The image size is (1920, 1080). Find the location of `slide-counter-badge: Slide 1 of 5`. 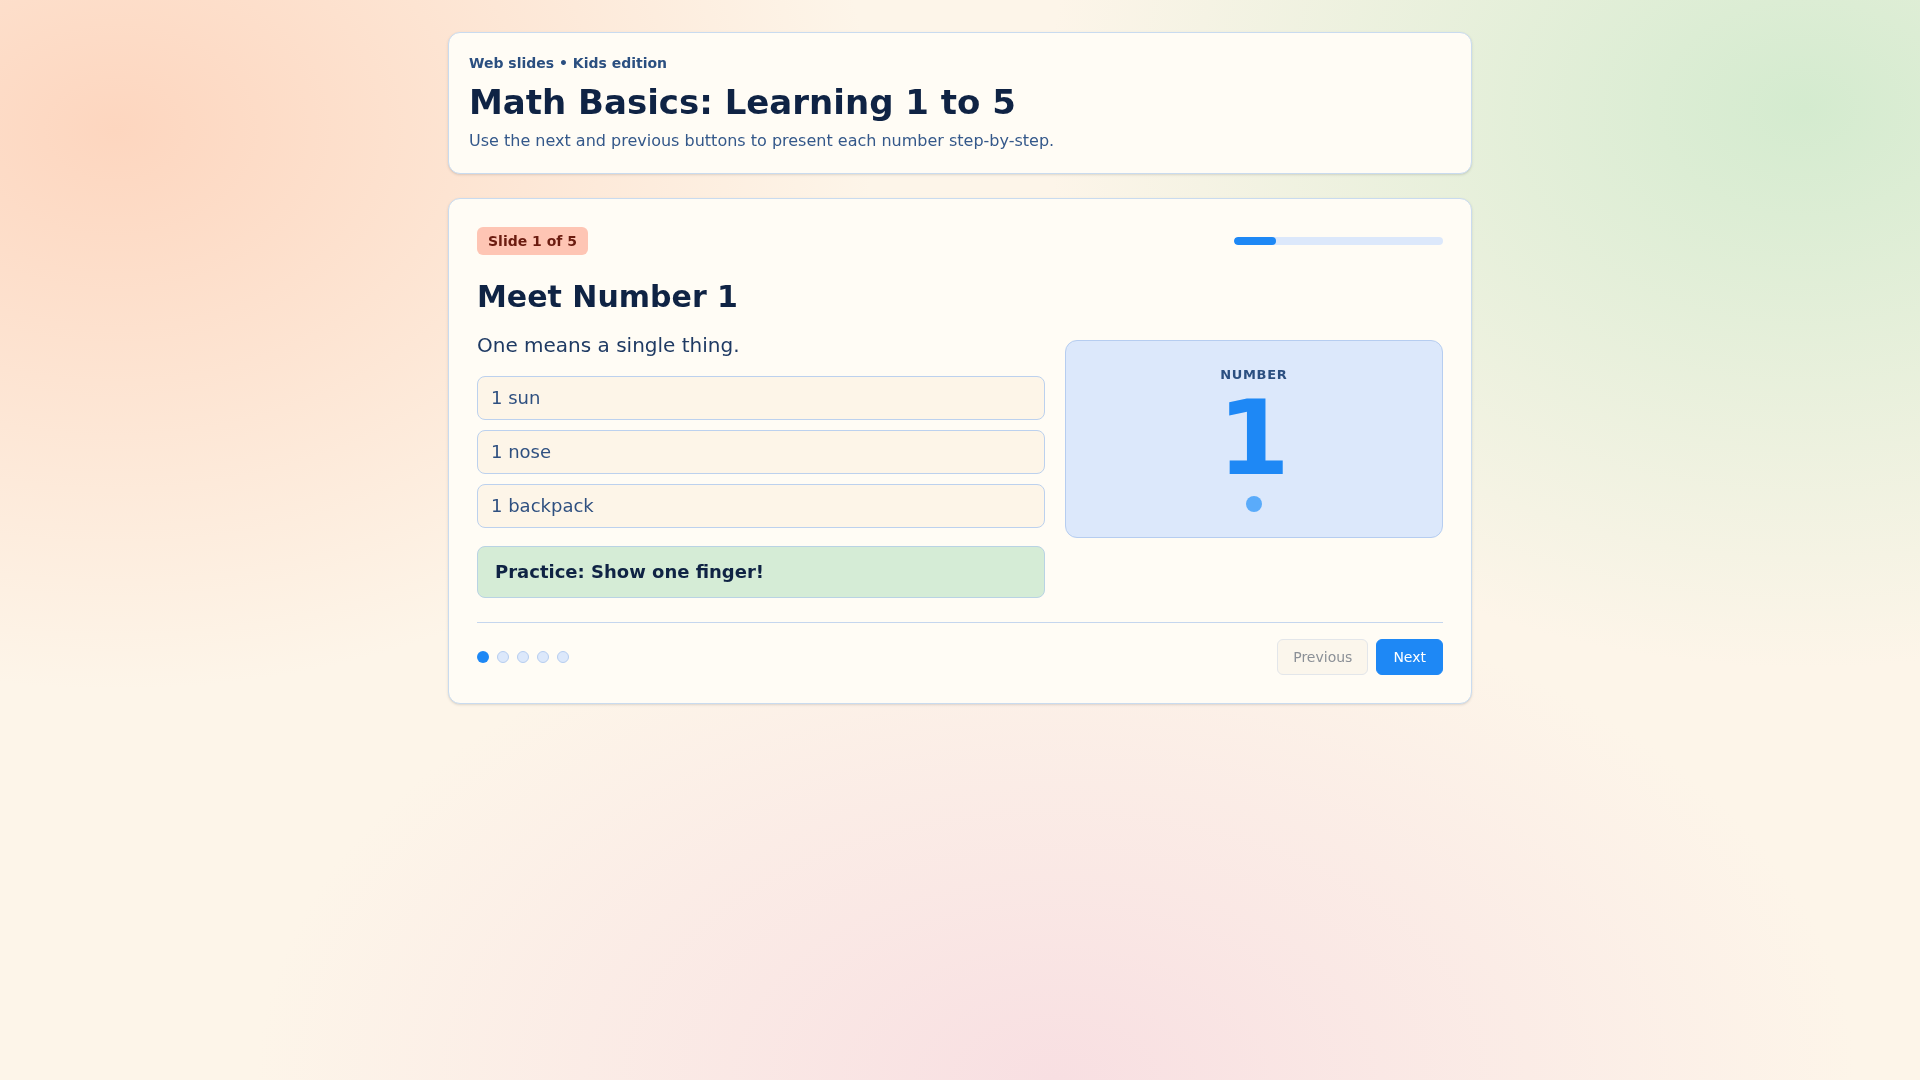

slide-counter-badge: Slide 1 of 5 is located at coordinates (532, 241).